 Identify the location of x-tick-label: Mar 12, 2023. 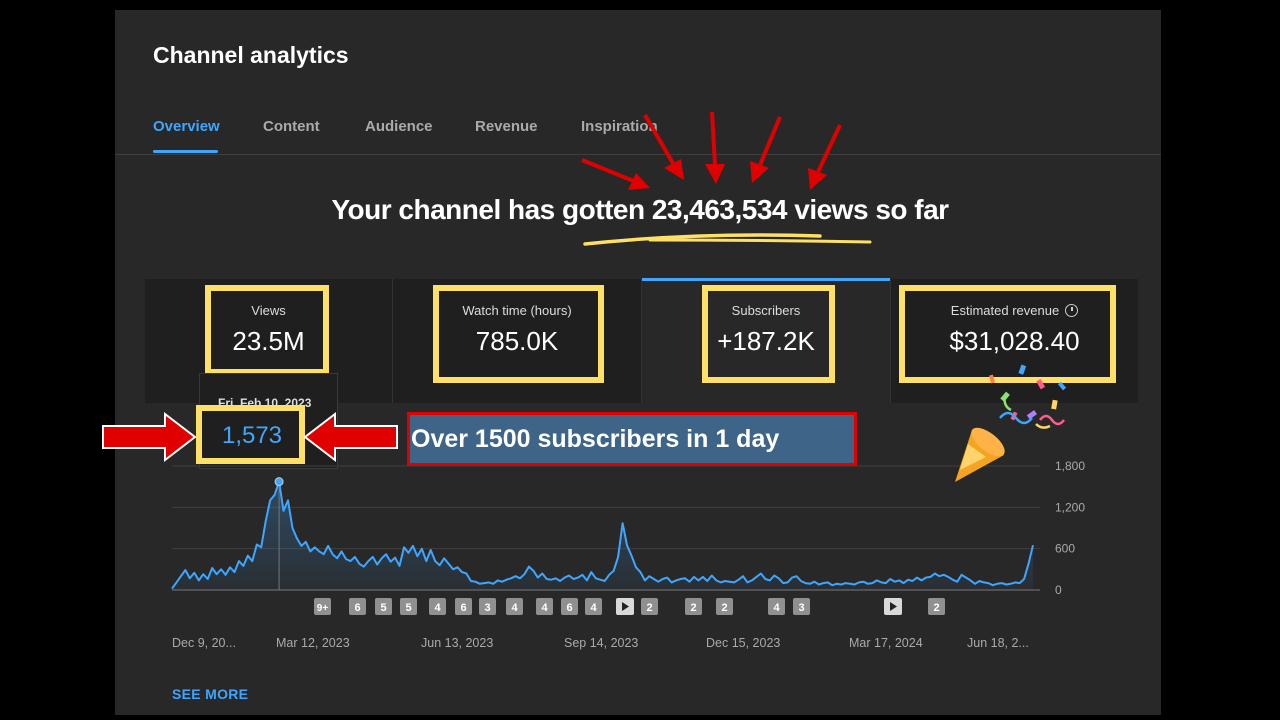
(313, 643).